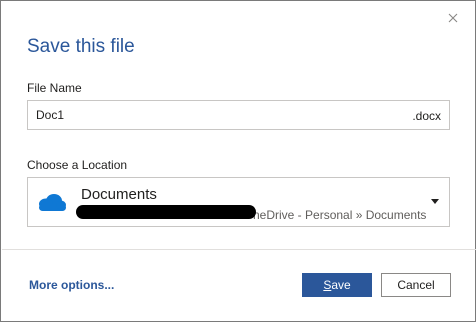 Image resolution: width=476 pixels, height=322 pixels. Describe the element at coordinates (416, 285) in the screenshot. I see `cancel-button: Cancel` at that location.